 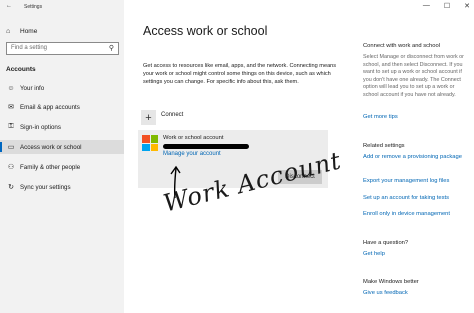 I want to click on sidebar-item-access-work: ▭ Access work or school, so click(x=62, y=147).